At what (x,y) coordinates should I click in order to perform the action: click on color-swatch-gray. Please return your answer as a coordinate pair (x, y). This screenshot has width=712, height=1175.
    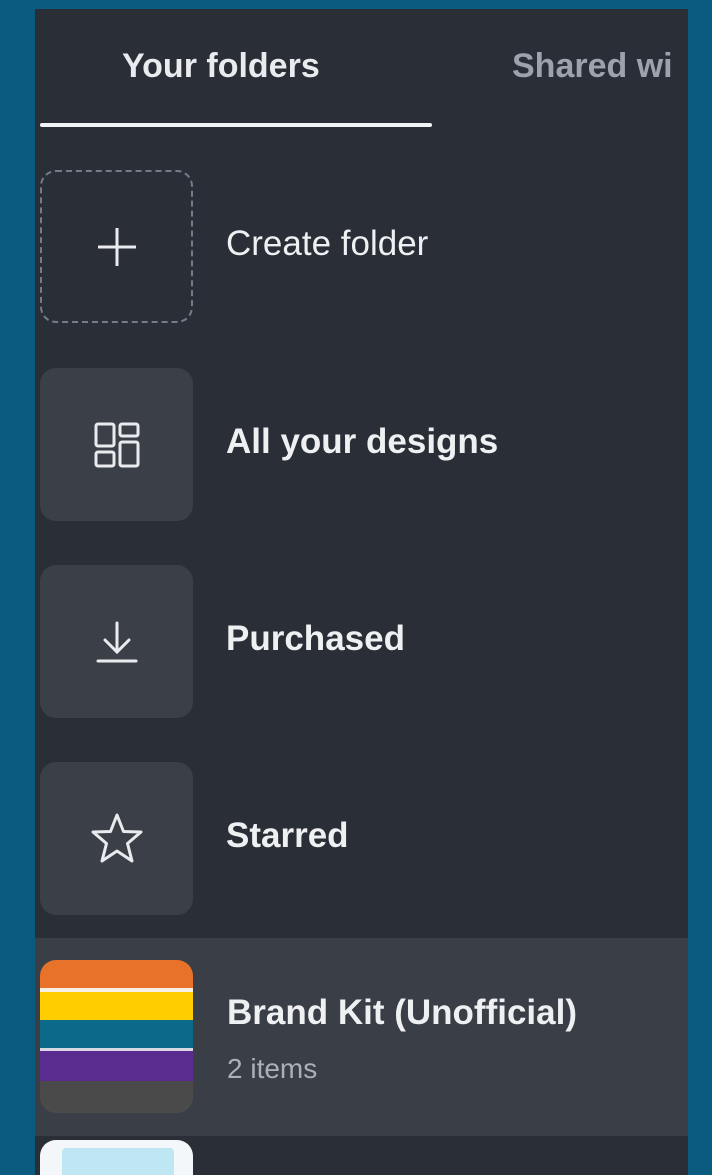
    Looking at the image, I should click on (116, 1097).